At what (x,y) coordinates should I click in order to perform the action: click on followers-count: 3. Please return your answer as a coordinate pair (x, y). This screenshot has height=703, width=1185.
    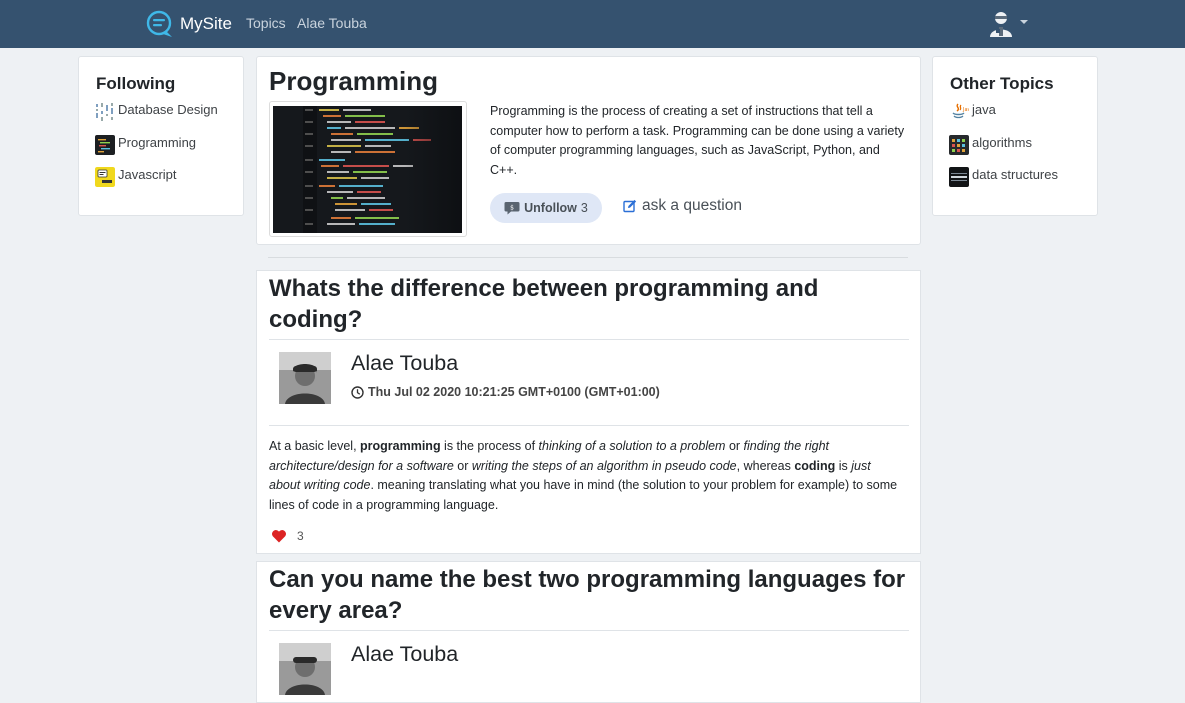
    Looking at the image, I should click on (584, 208).